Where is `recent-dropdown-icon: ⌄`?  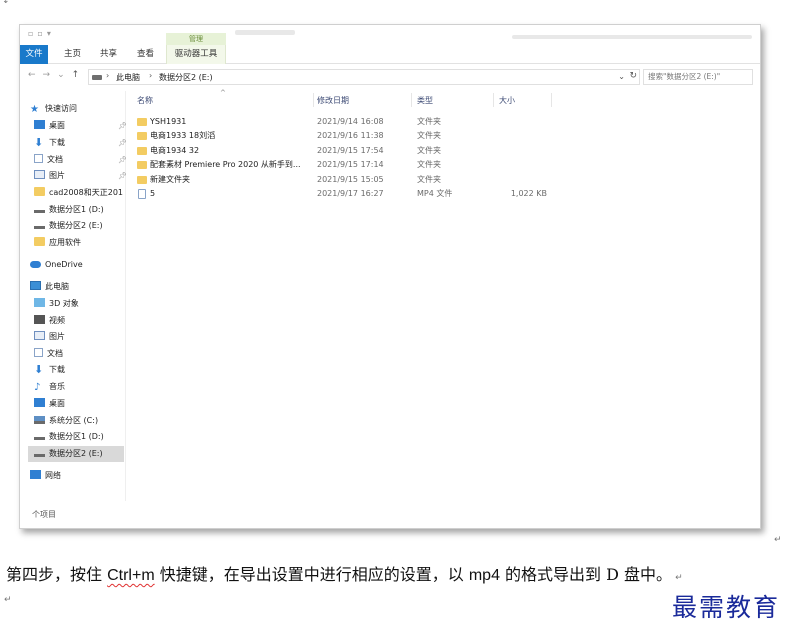
recent-dropdown-icon: ⌄ is located at coordinates (61, 75).